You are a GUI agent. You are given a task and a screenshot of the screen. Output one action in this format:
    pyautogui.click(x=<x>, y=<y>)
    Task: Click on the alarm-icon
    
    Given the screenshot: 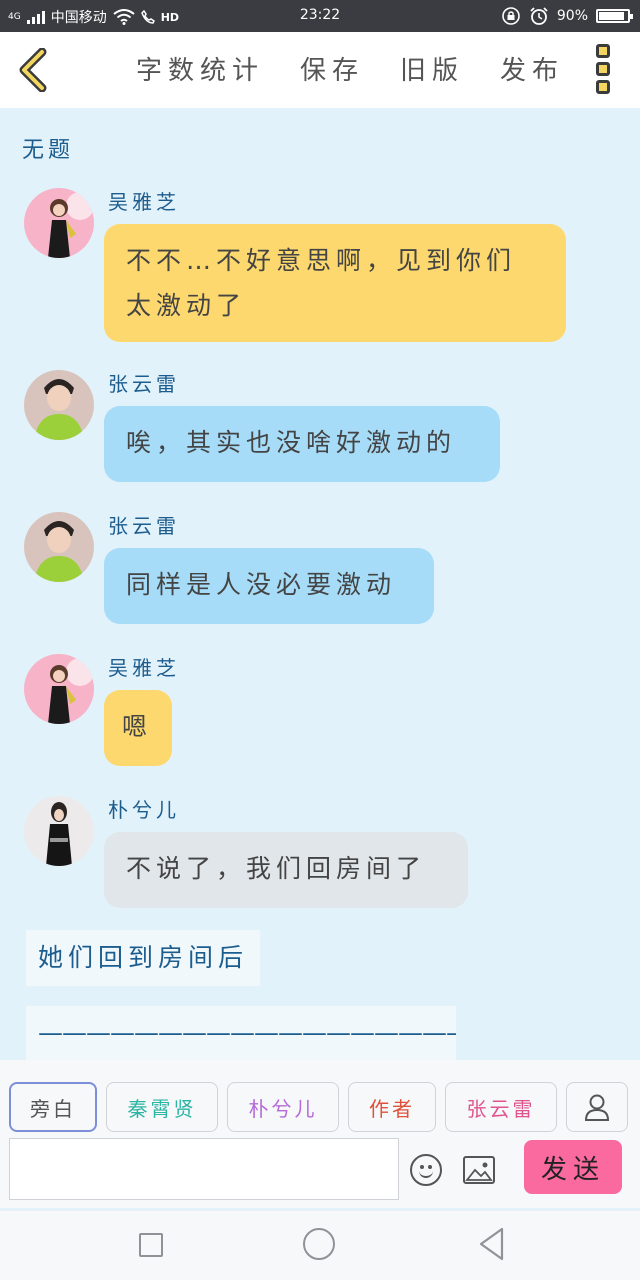 What is the action you would take?
    pyautogui.click(x=539, y=16)
    